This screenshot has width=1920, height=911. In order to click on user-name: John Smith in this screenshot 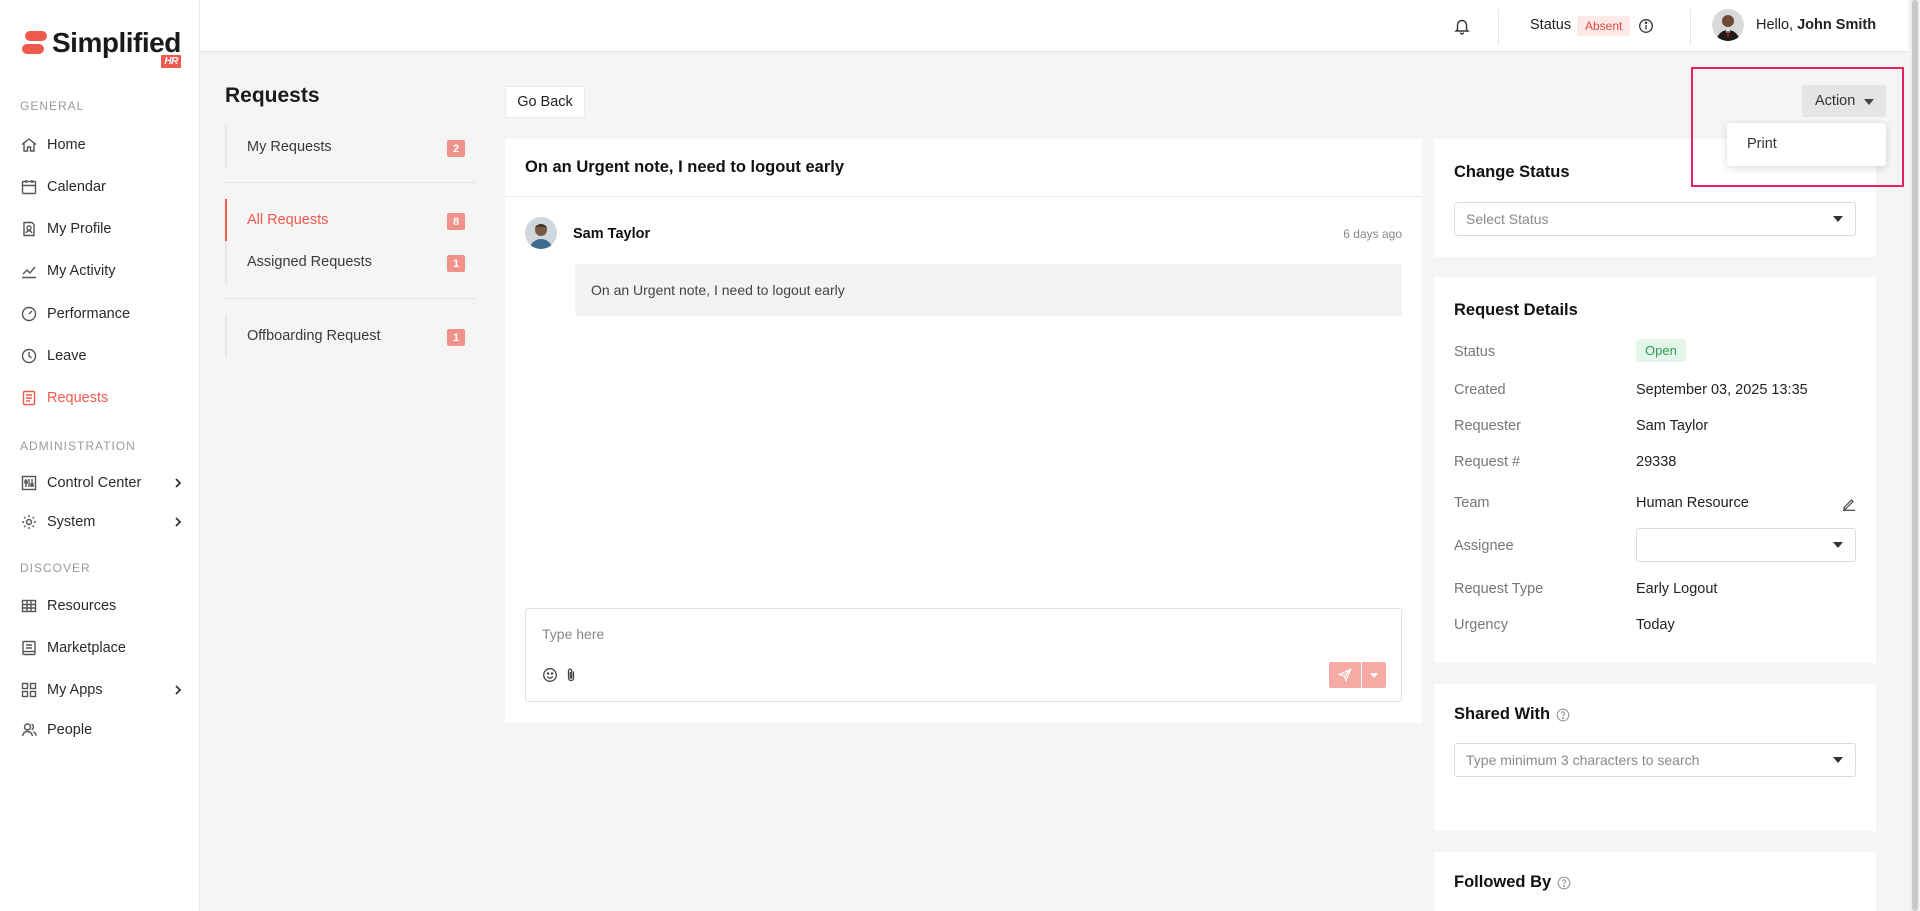, I will do `click(1837, 25)`.